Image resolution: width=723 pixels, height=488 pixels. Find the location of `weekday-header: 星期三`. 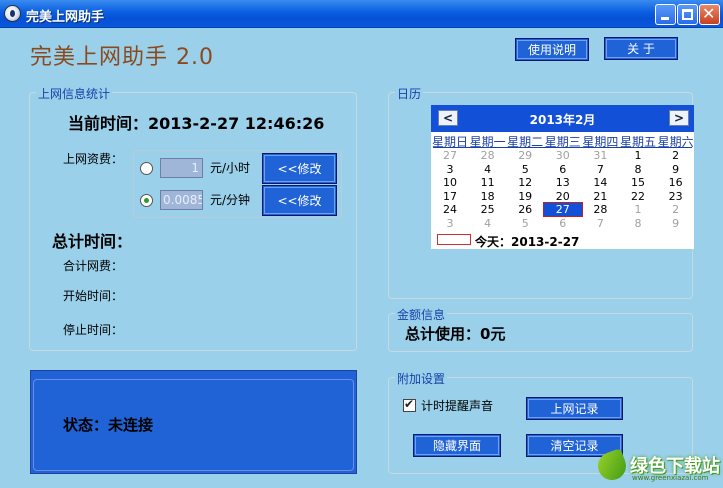

weekday-header: 星期三 is located at coordinates (562, 142).